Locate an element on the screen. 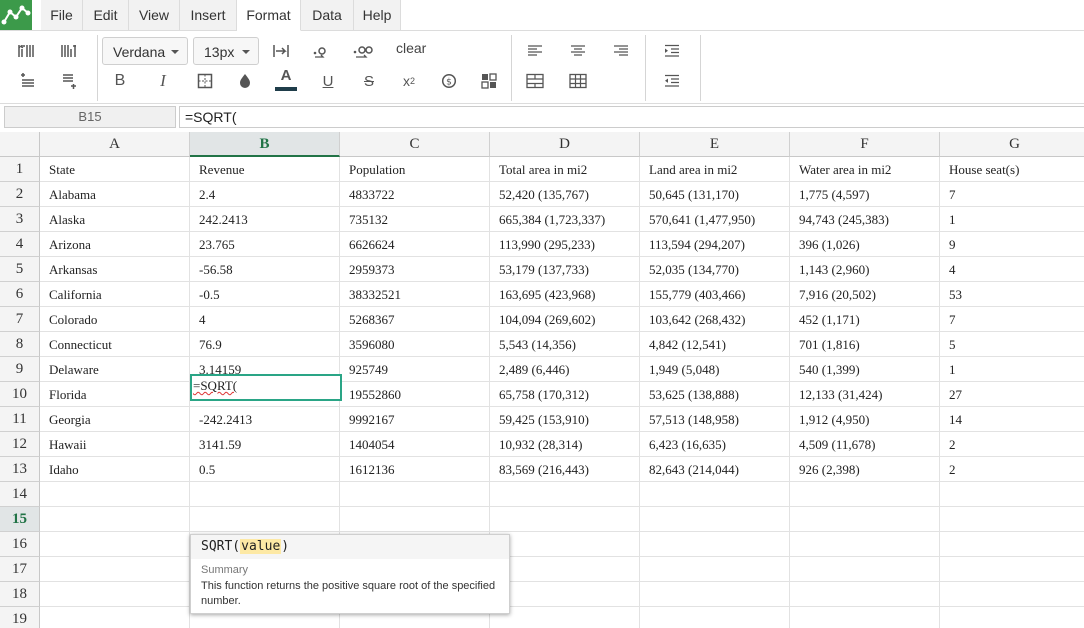 The image size is (1084, 628). cell-g9: 1 is located at coordinates (1012, 369).